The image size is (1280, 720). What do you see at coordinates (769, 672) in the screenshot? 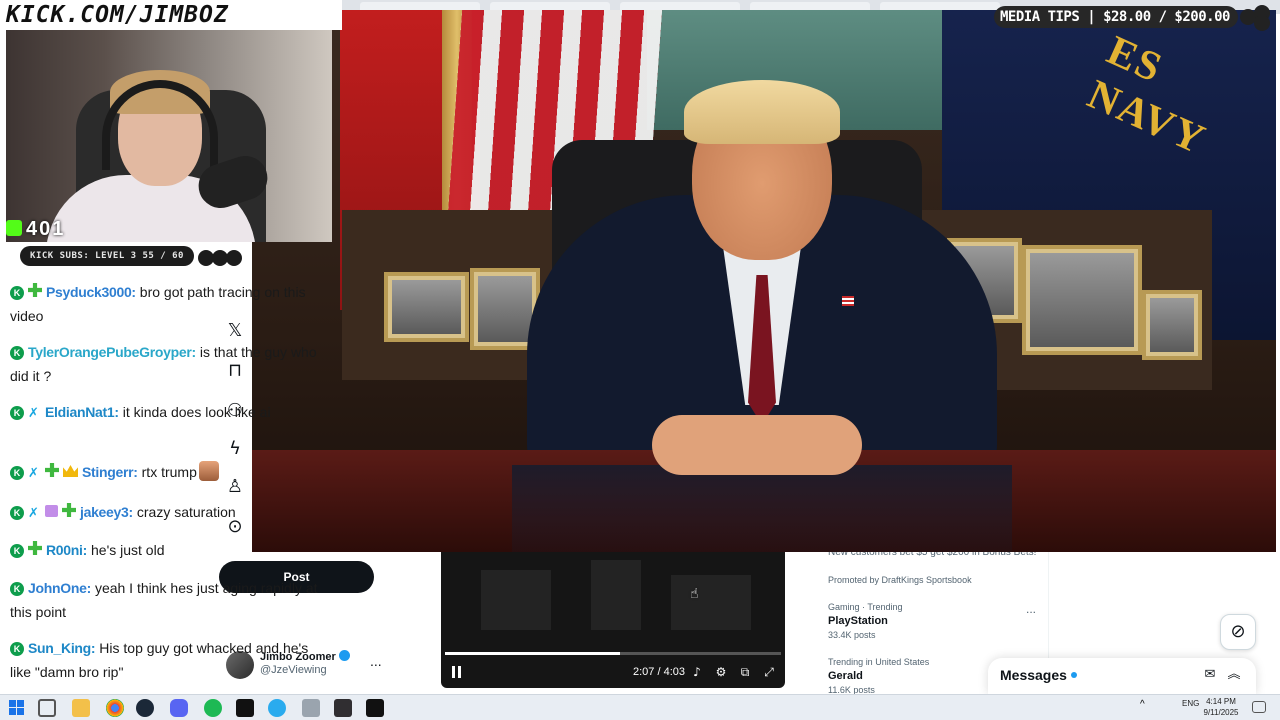
I see `fullscreen-icon: ⤢` at bounding box center [769, 672].